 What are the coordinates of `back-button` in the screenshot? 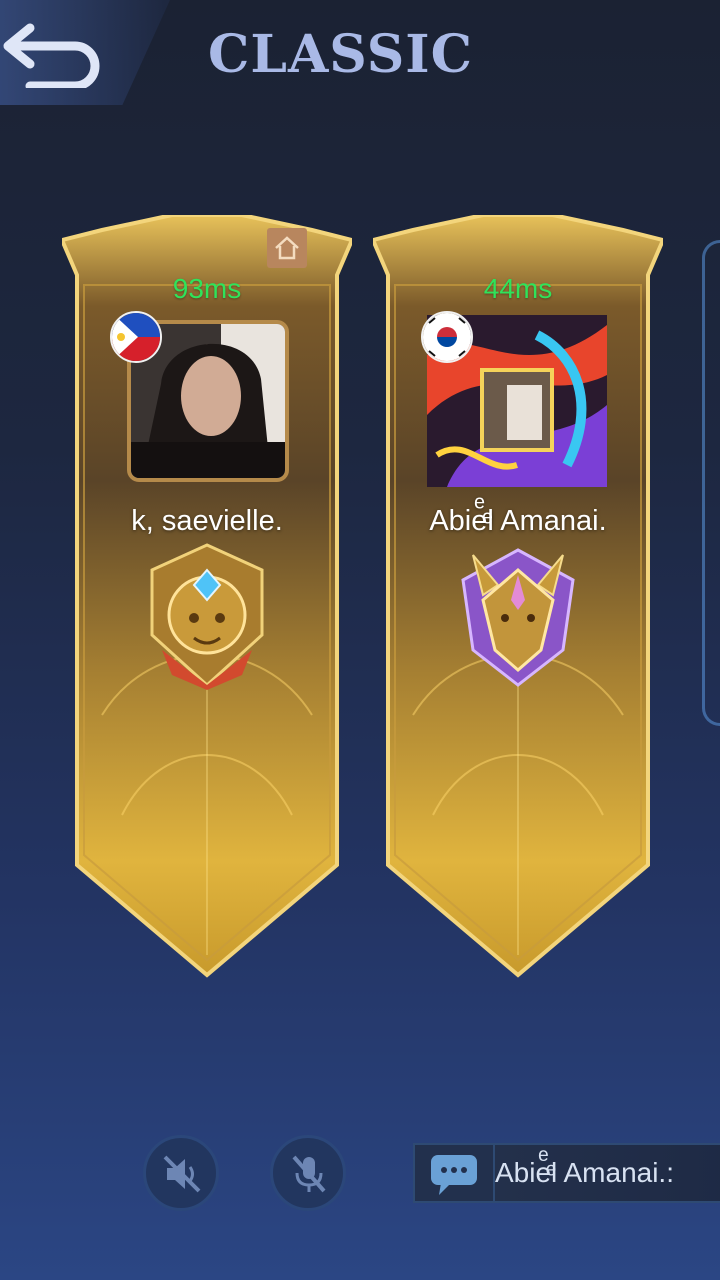 It's located at (85, 52).